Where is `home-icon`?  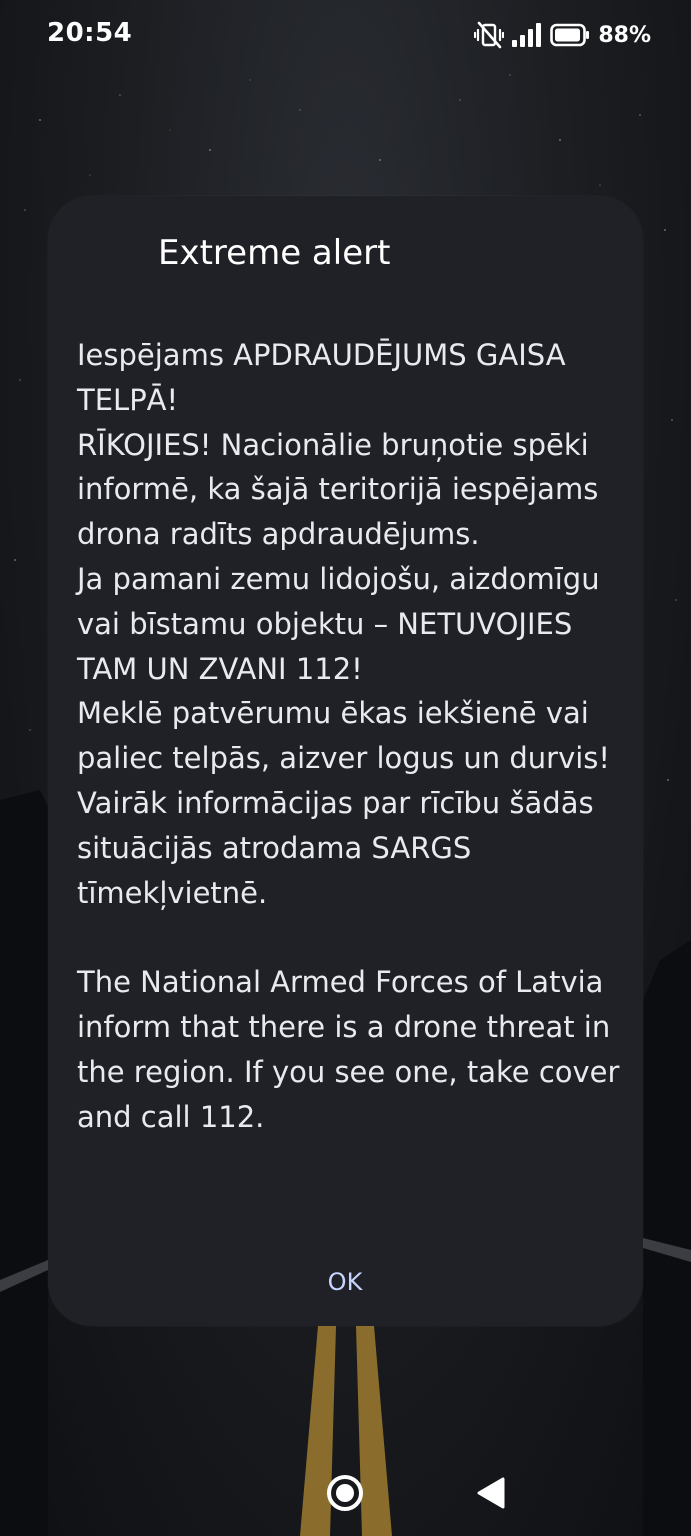
home-icon is located at coordinates (345, 1493).